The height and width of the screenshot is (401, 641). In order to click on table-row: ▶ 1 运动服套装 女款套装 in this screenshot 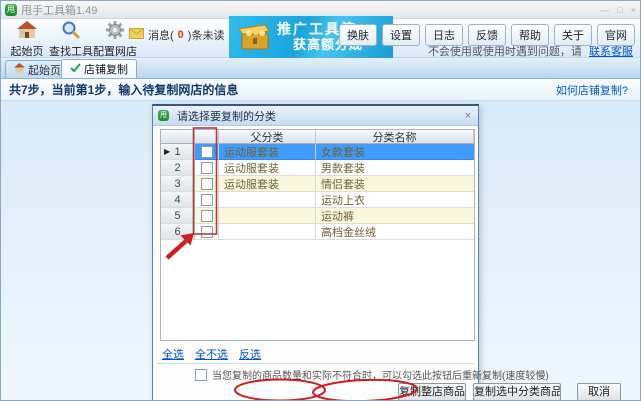, I will do `click(317, 152)`.